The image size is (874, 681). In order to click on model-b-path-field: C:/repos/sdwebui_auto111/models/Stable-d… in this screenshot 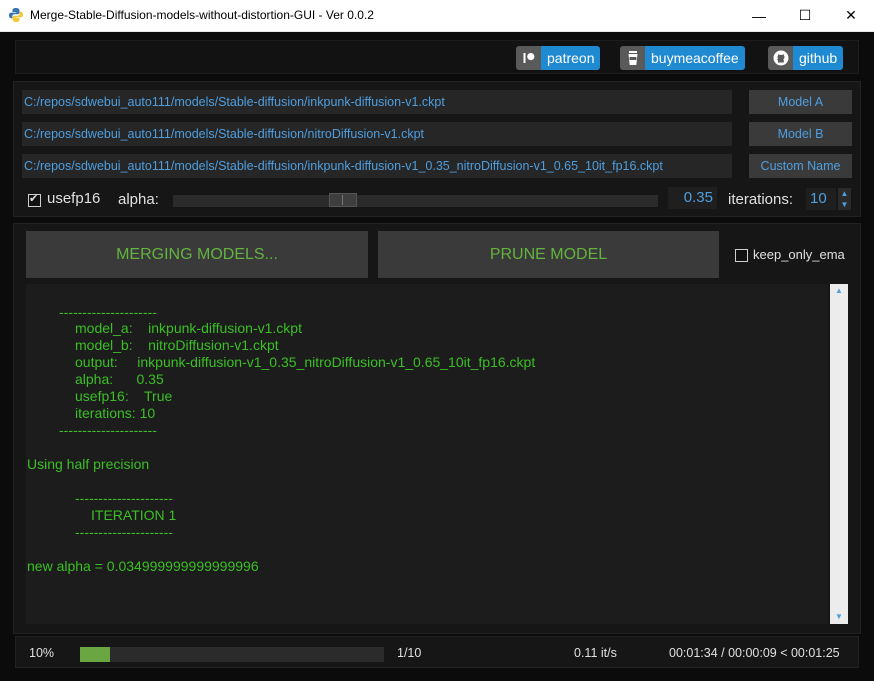, I will do `click(377, 134)`.